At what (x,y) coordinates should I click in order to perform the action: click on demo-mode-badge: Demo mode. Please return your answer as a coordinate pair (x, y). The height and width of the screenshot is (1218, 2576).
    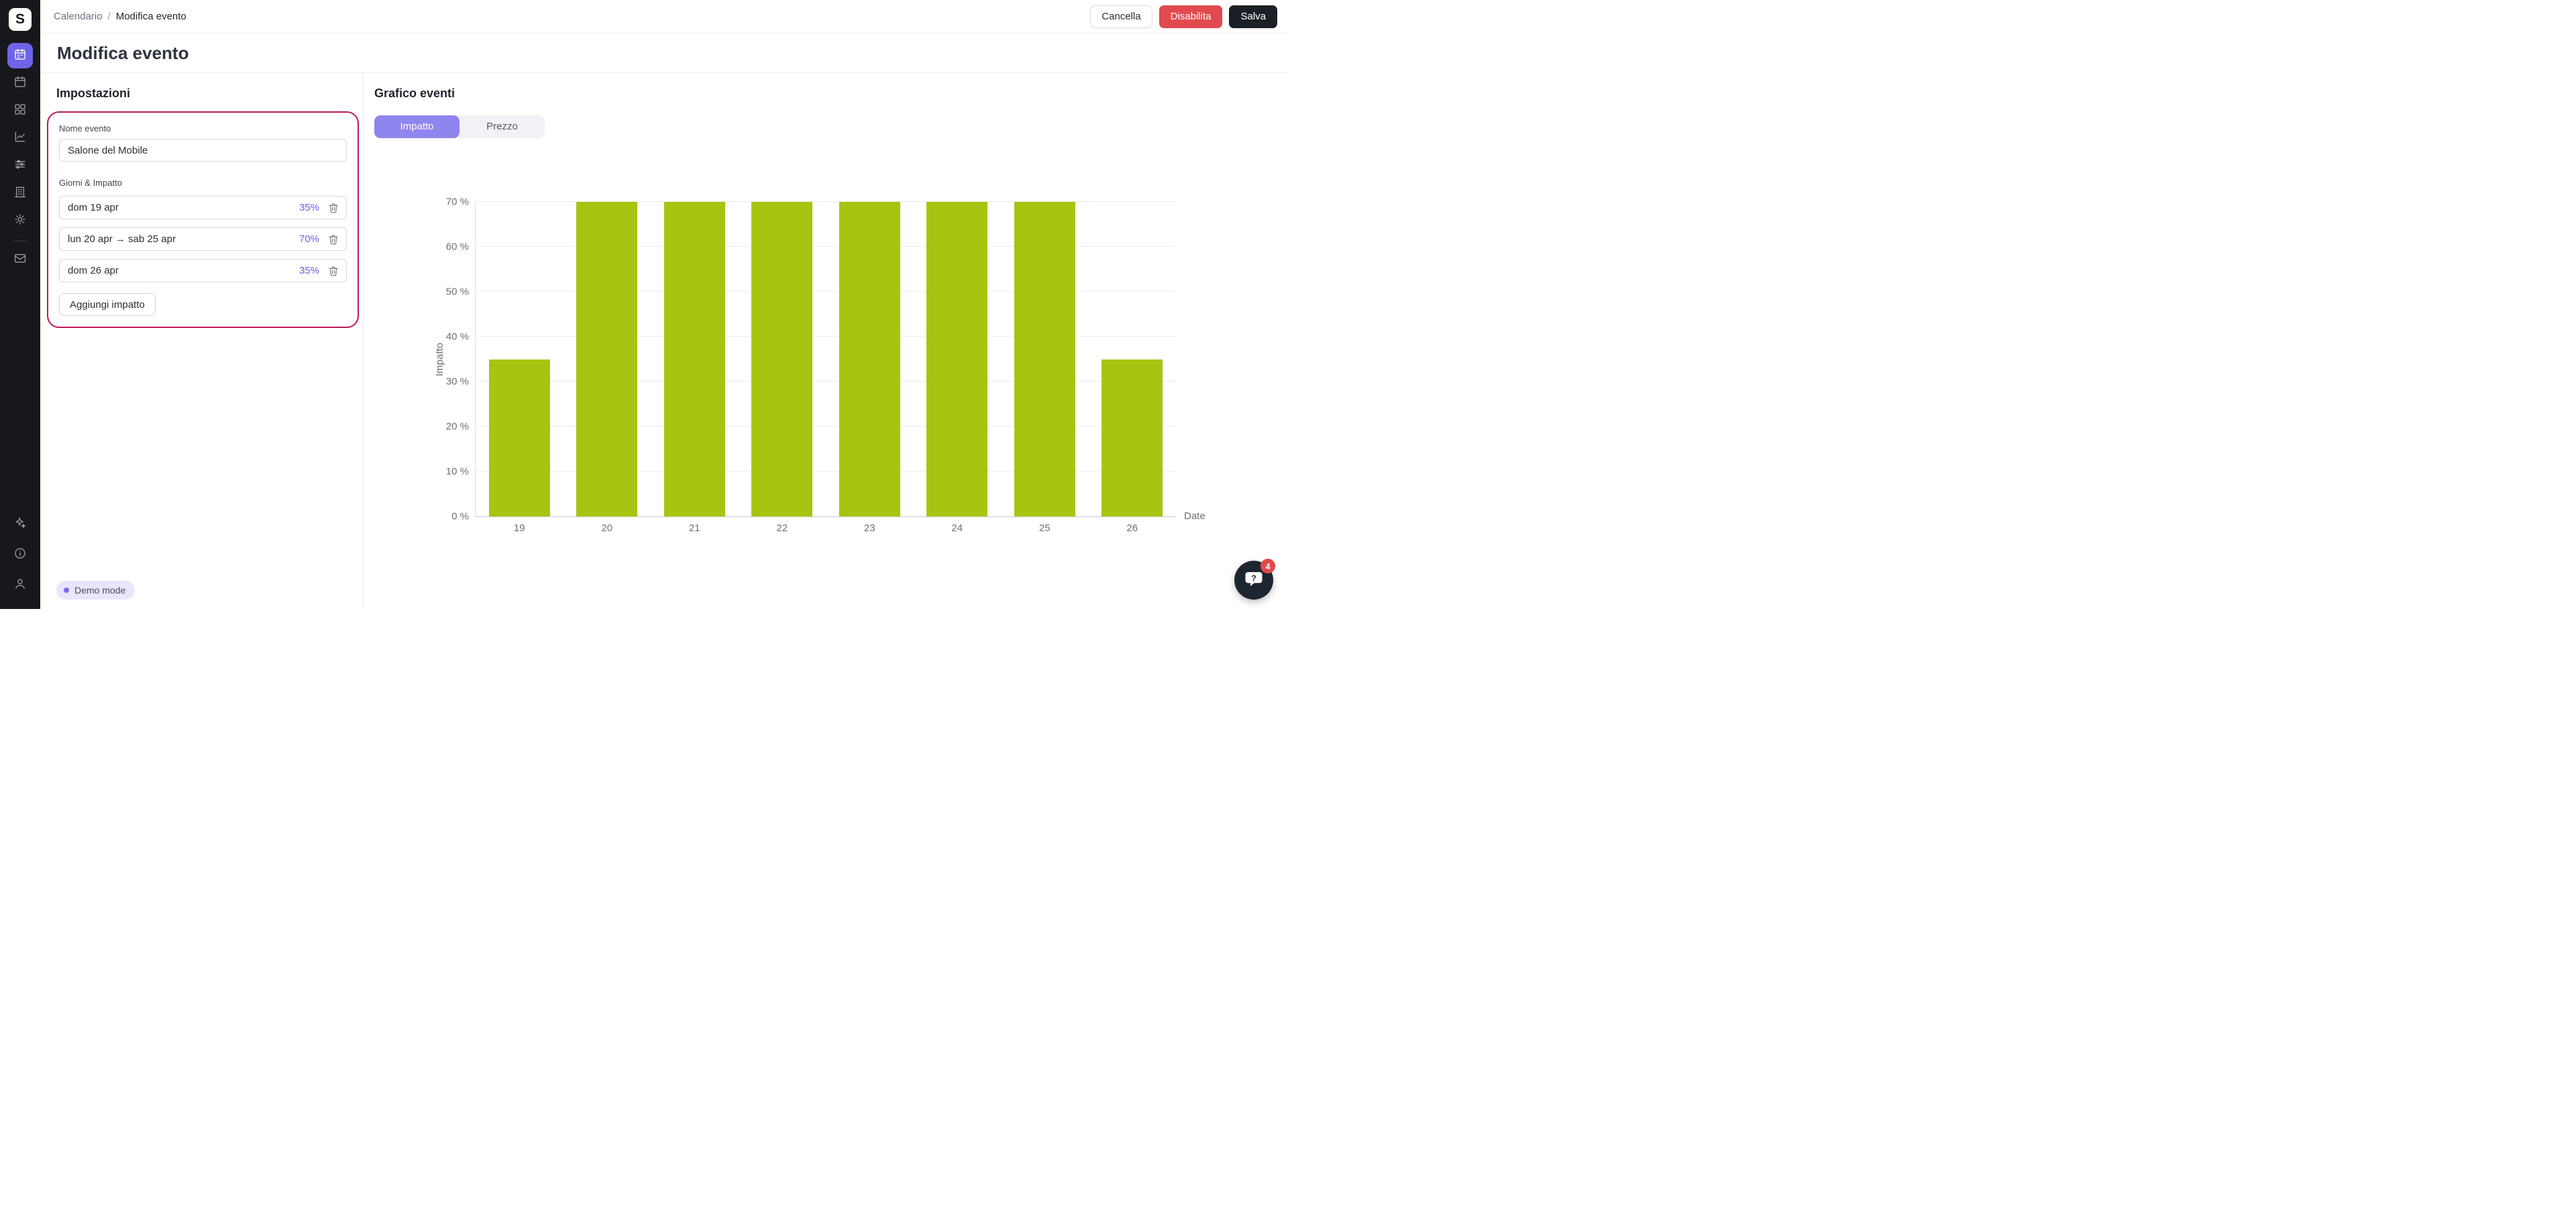
    Looking at the image, I should click on (96, 590).